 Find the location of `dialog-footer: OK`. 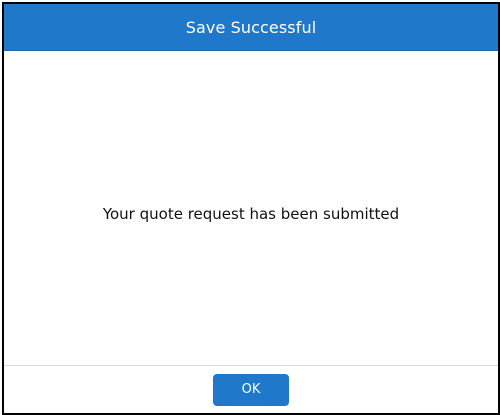

dialog-footer: OK is located at coordinates (251, 389).